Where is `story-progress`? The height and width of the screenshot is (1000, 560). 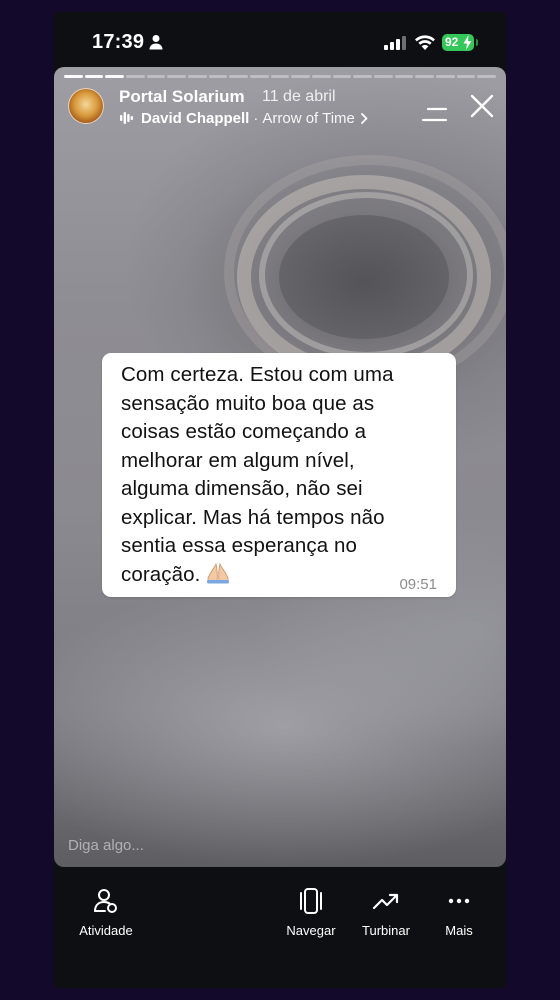 story-progress is located at coordinates (280, 76).